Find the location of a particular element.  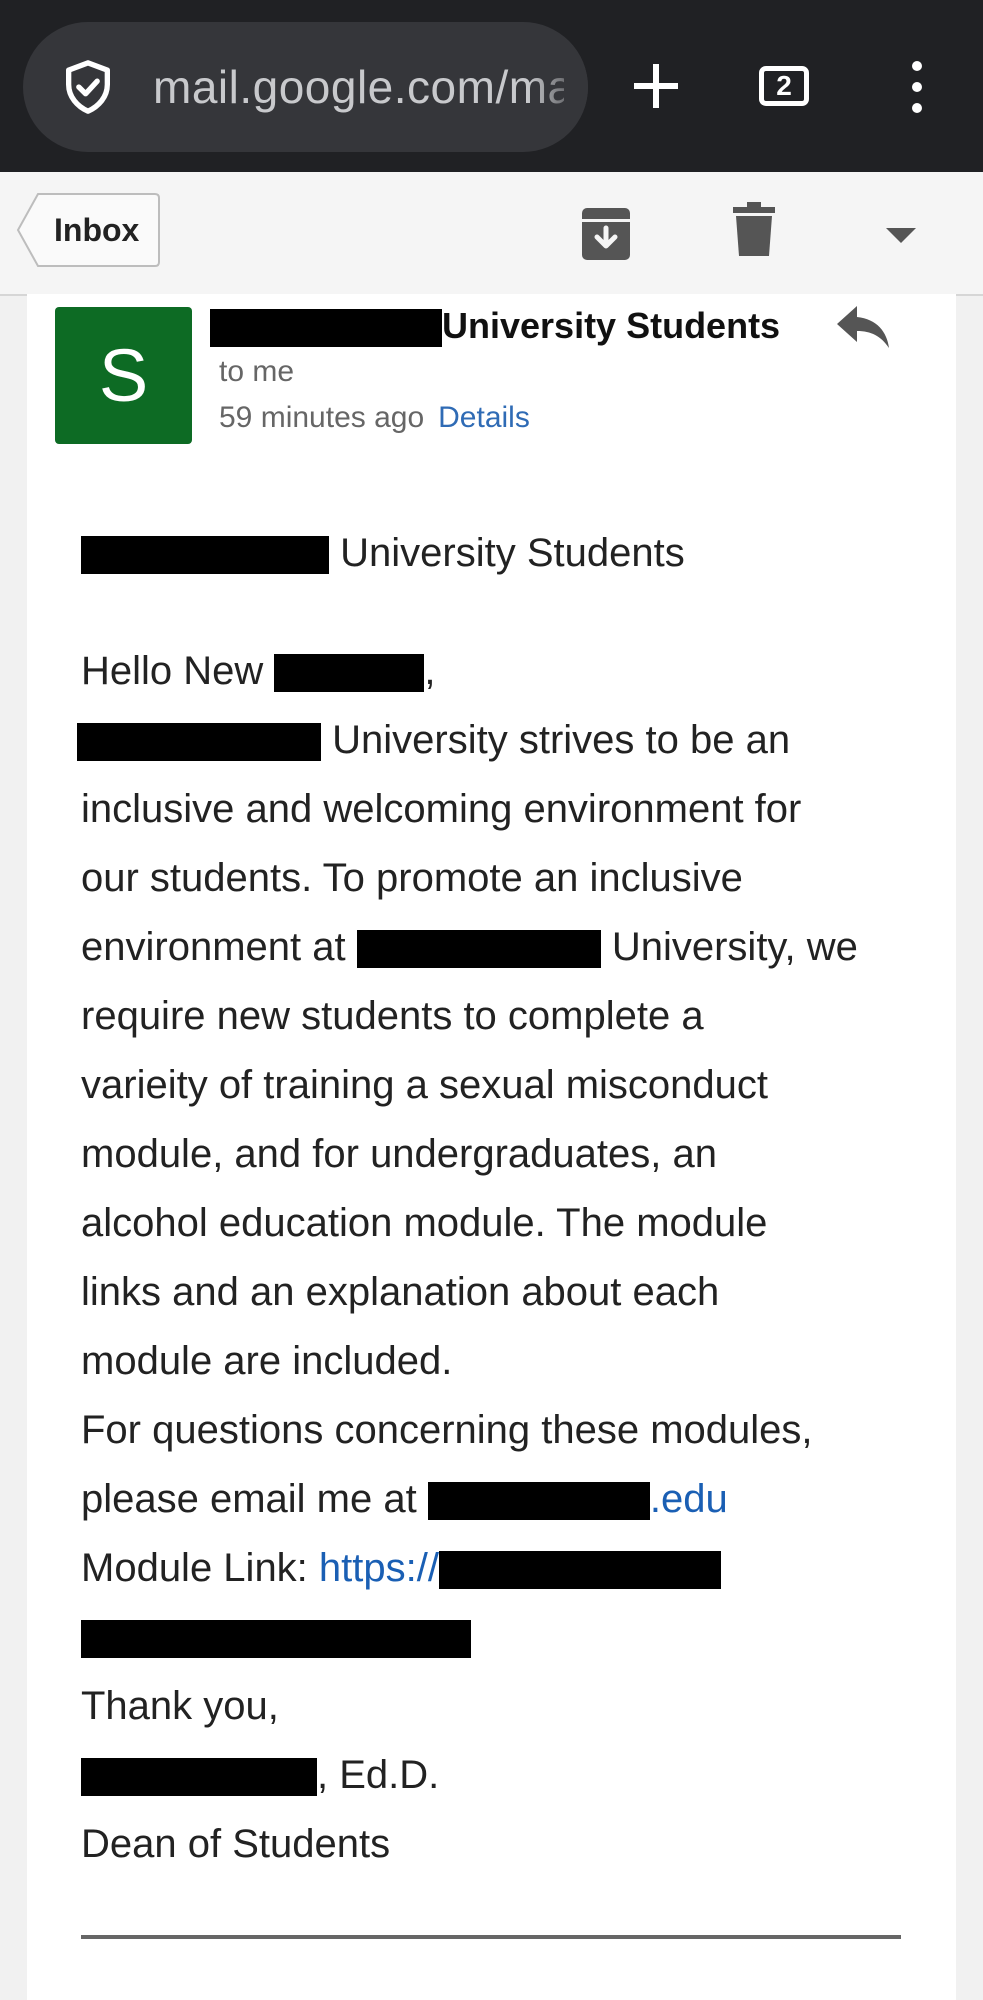

back-to-inbox-button: Inbox is located at coordinates (88, 230).